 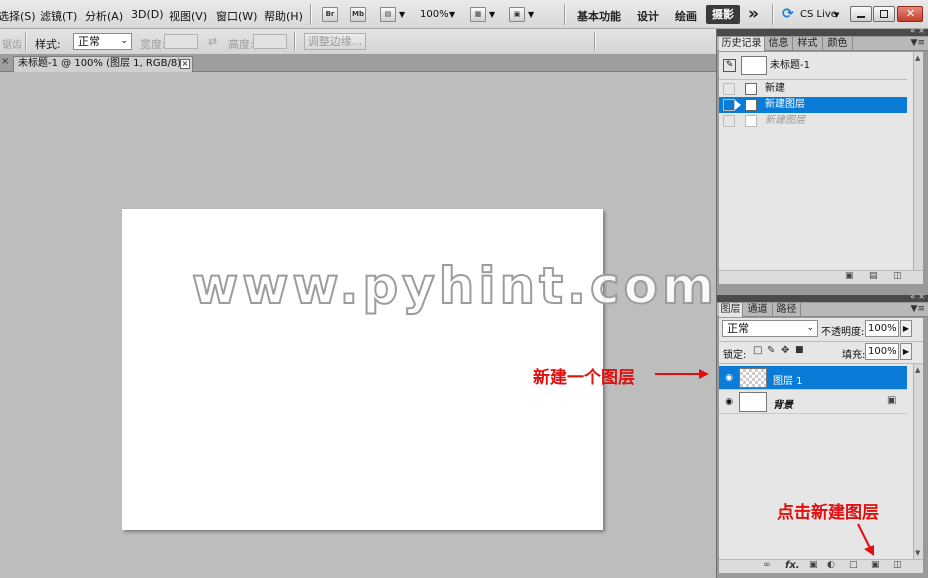 What do you see at coordinates (434, 14) in the screenshot?
I see `zoom-level: 100%` at bounding box center [434, 14].